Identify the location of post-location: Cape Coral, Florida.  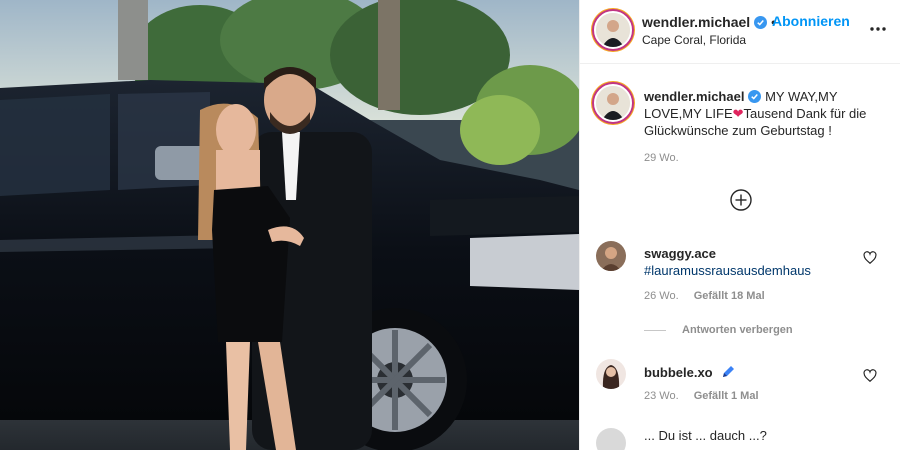
(694, 40).